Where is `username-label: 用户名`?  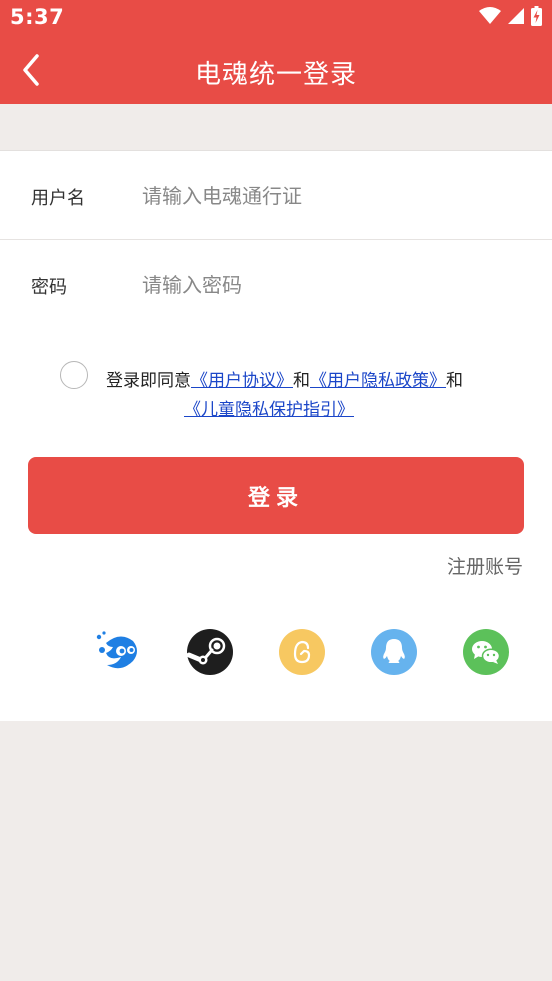 username-label: 用户名 is located at coordinates (58, 198).